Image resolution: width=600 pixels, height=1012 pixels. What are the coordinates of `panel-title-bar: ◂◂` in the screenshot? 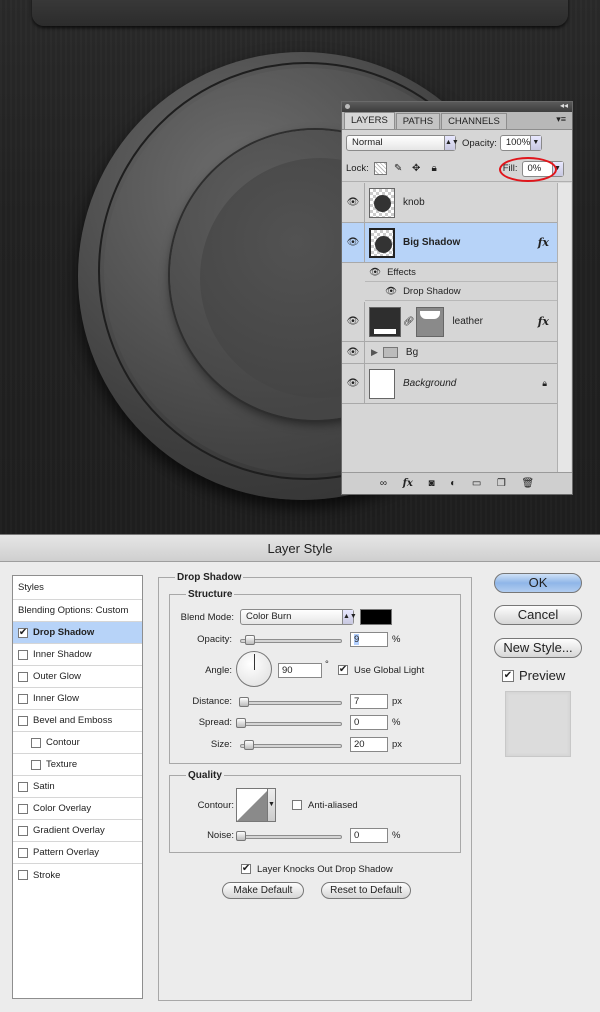 It's located at (457, 106).